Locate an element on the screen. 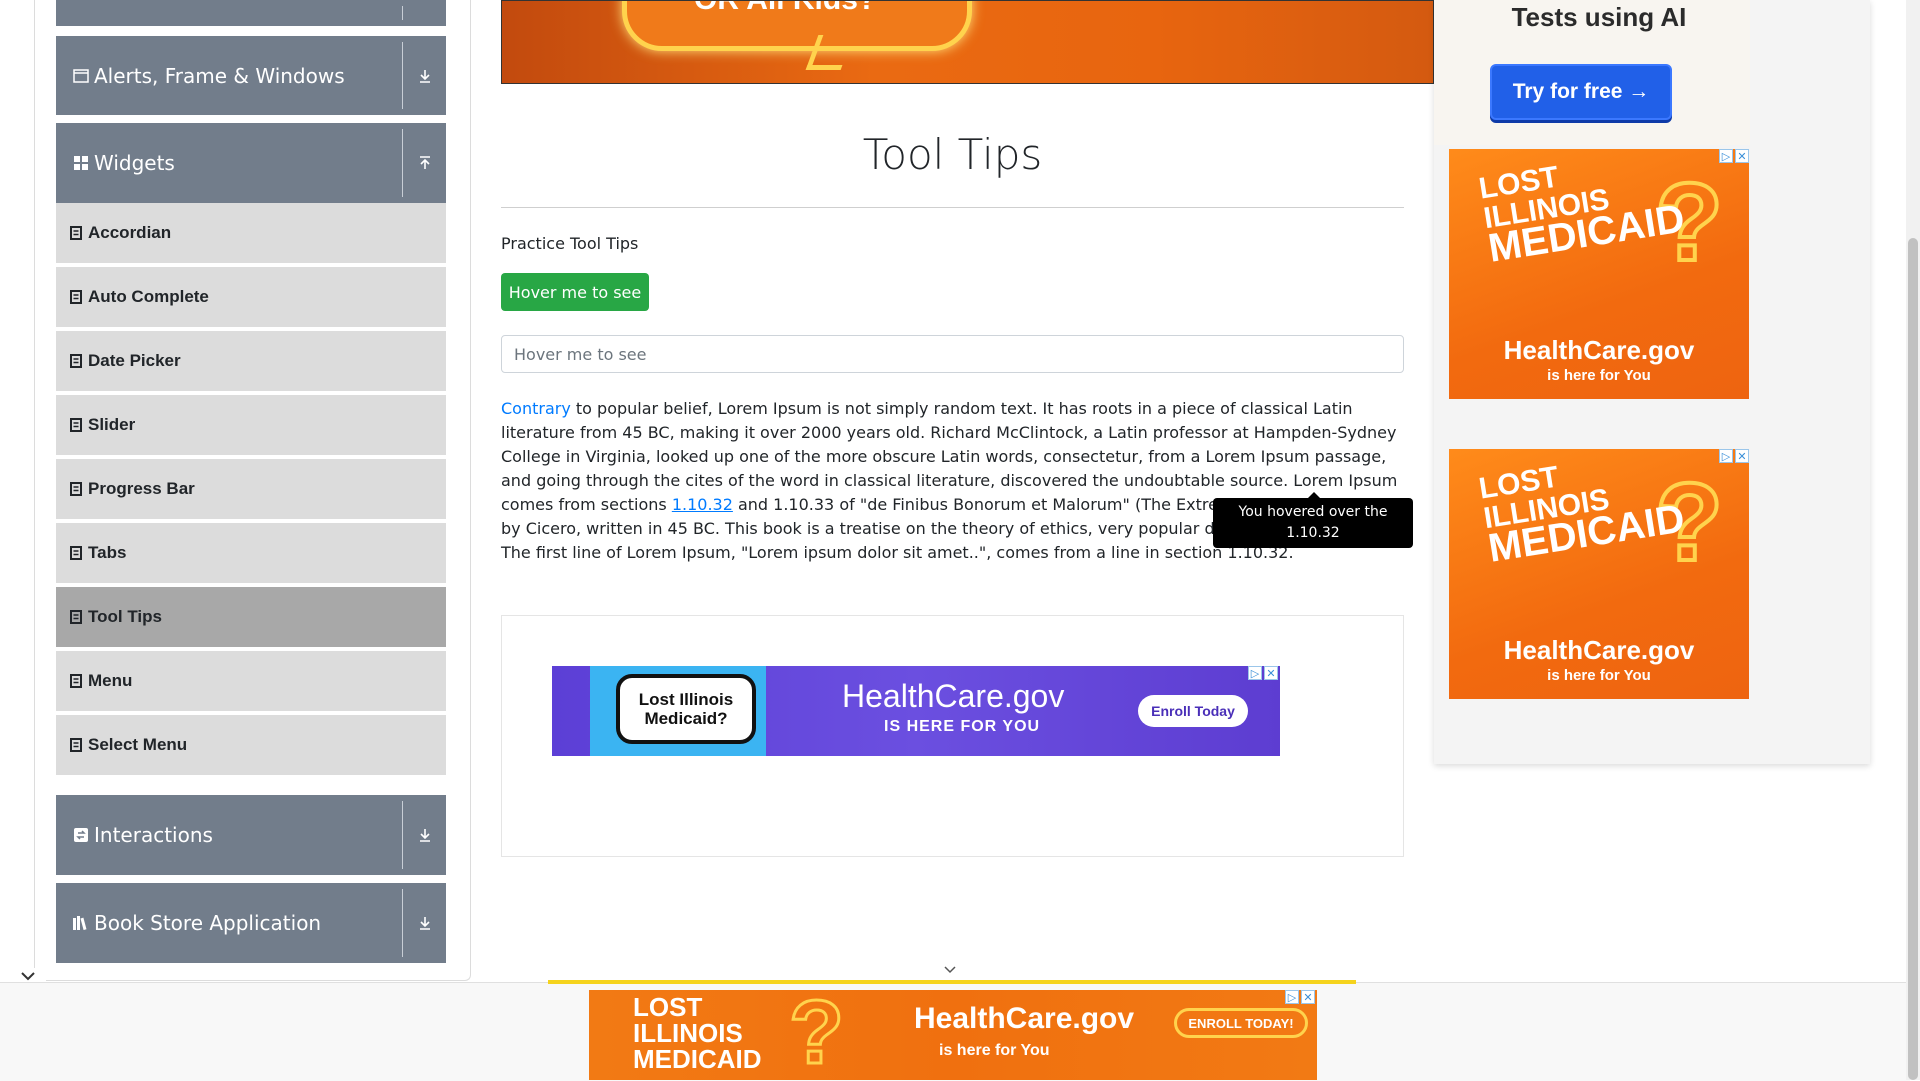 The width and height of the screenshot is (1920, 1081). books-icon is located at coordinates (81, 923).